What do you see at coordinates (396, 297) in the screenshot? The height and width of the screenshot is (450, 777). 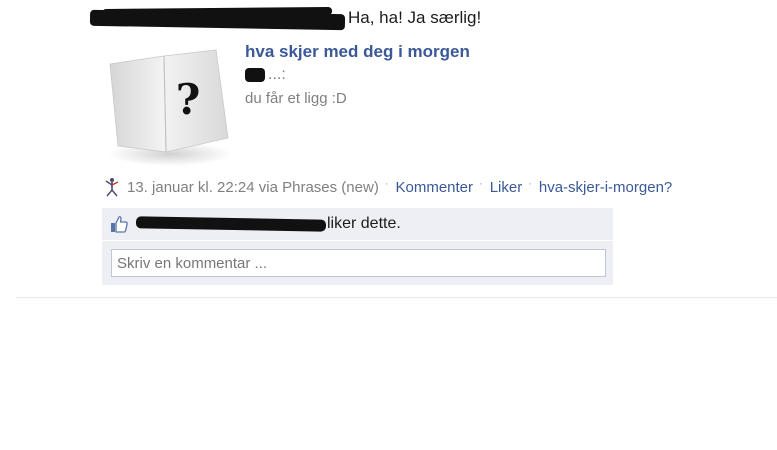 I see `story-divider` at bounding box center [396, 297].